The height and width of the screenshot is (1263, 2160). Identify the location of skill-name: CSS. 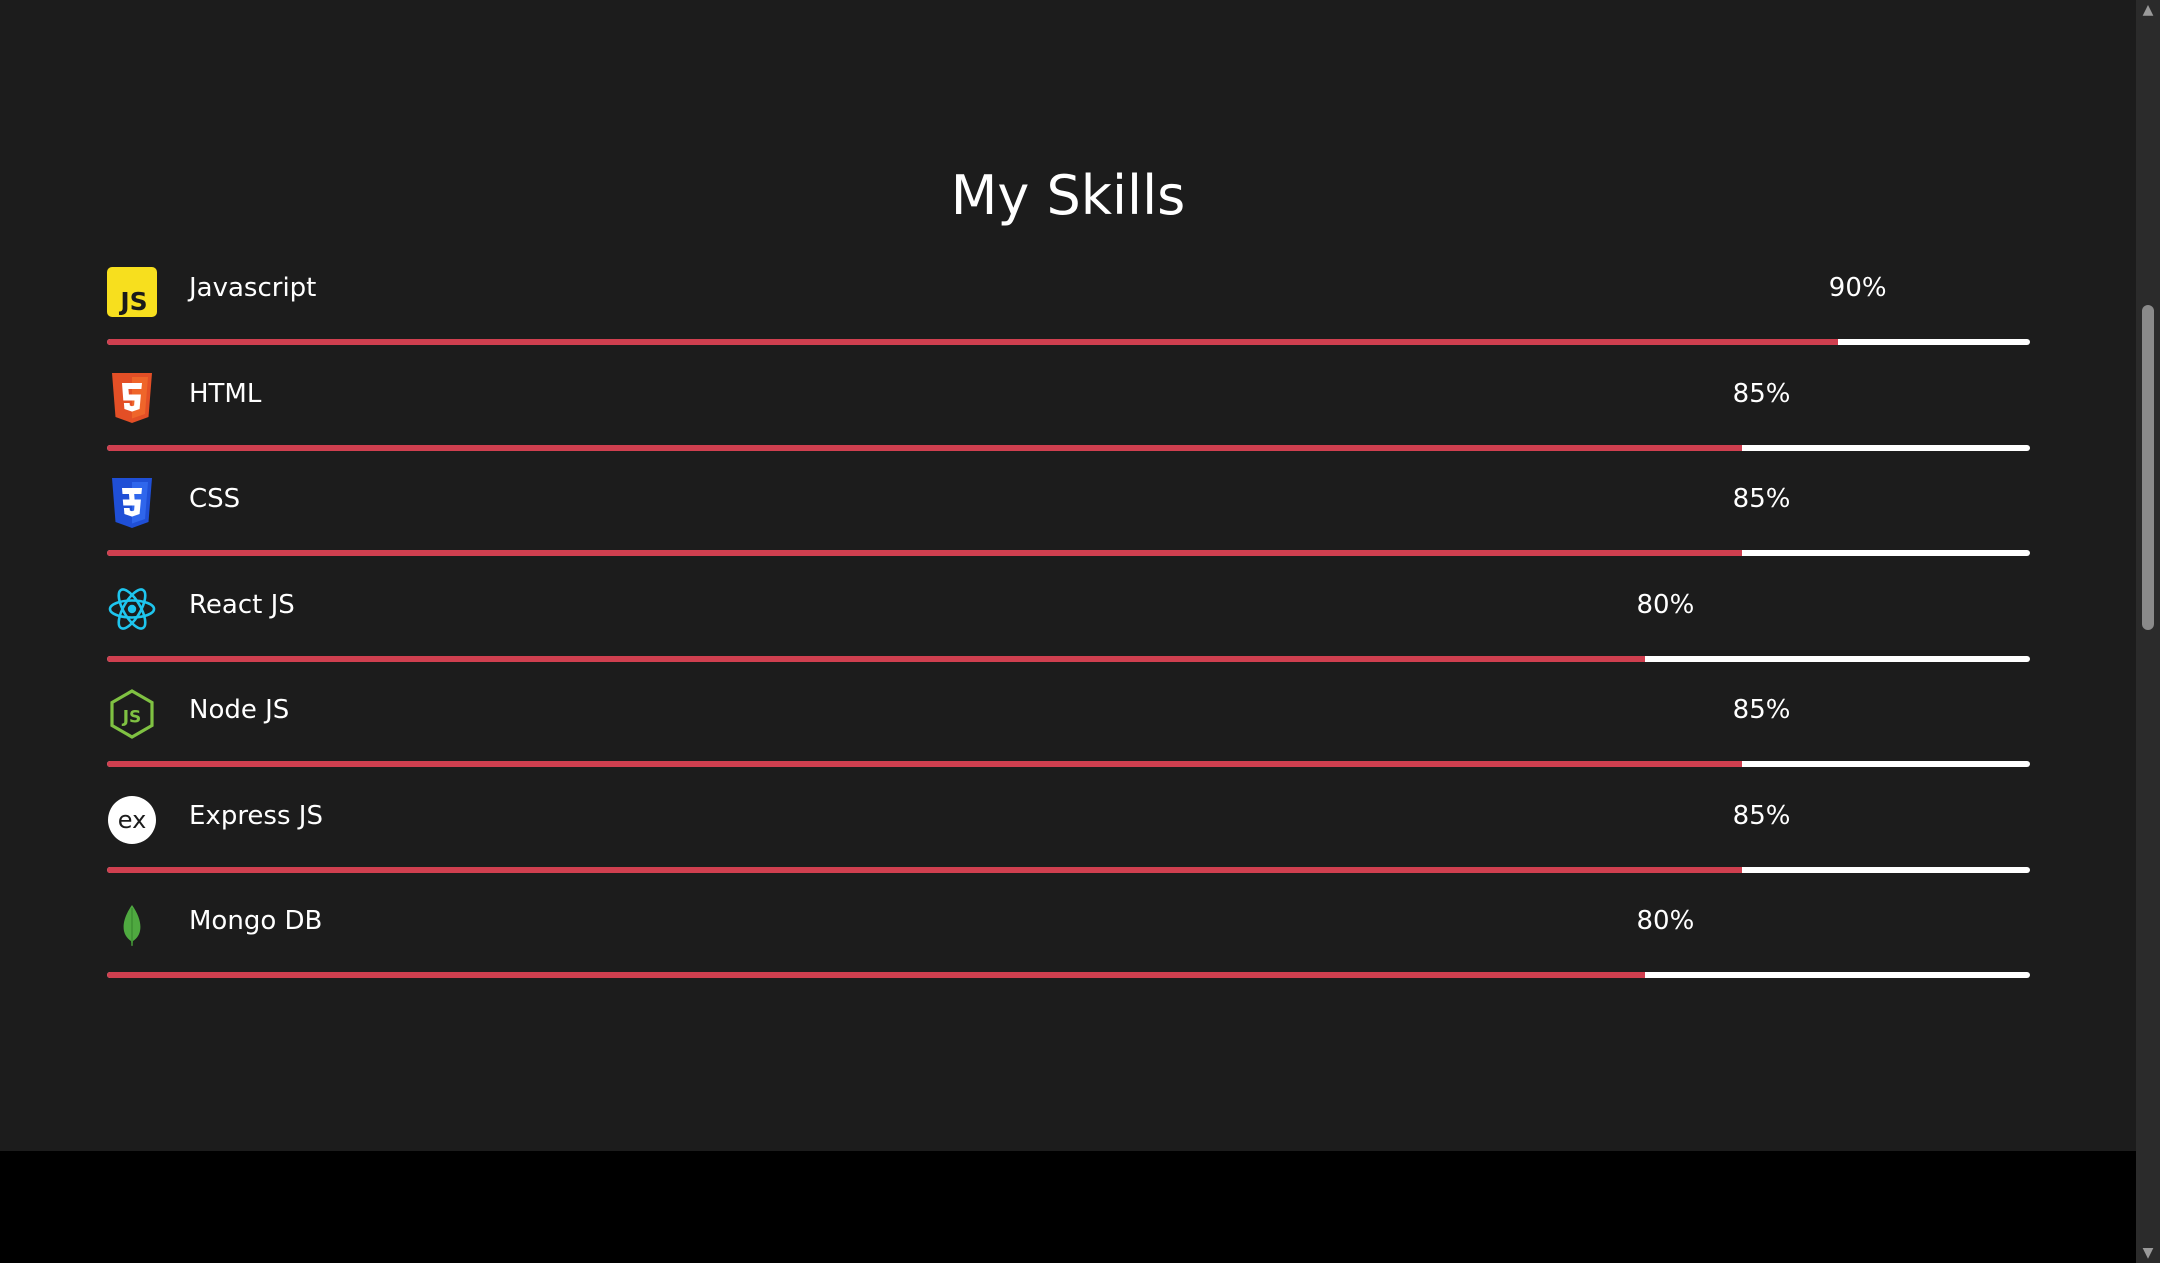
(215, 499).